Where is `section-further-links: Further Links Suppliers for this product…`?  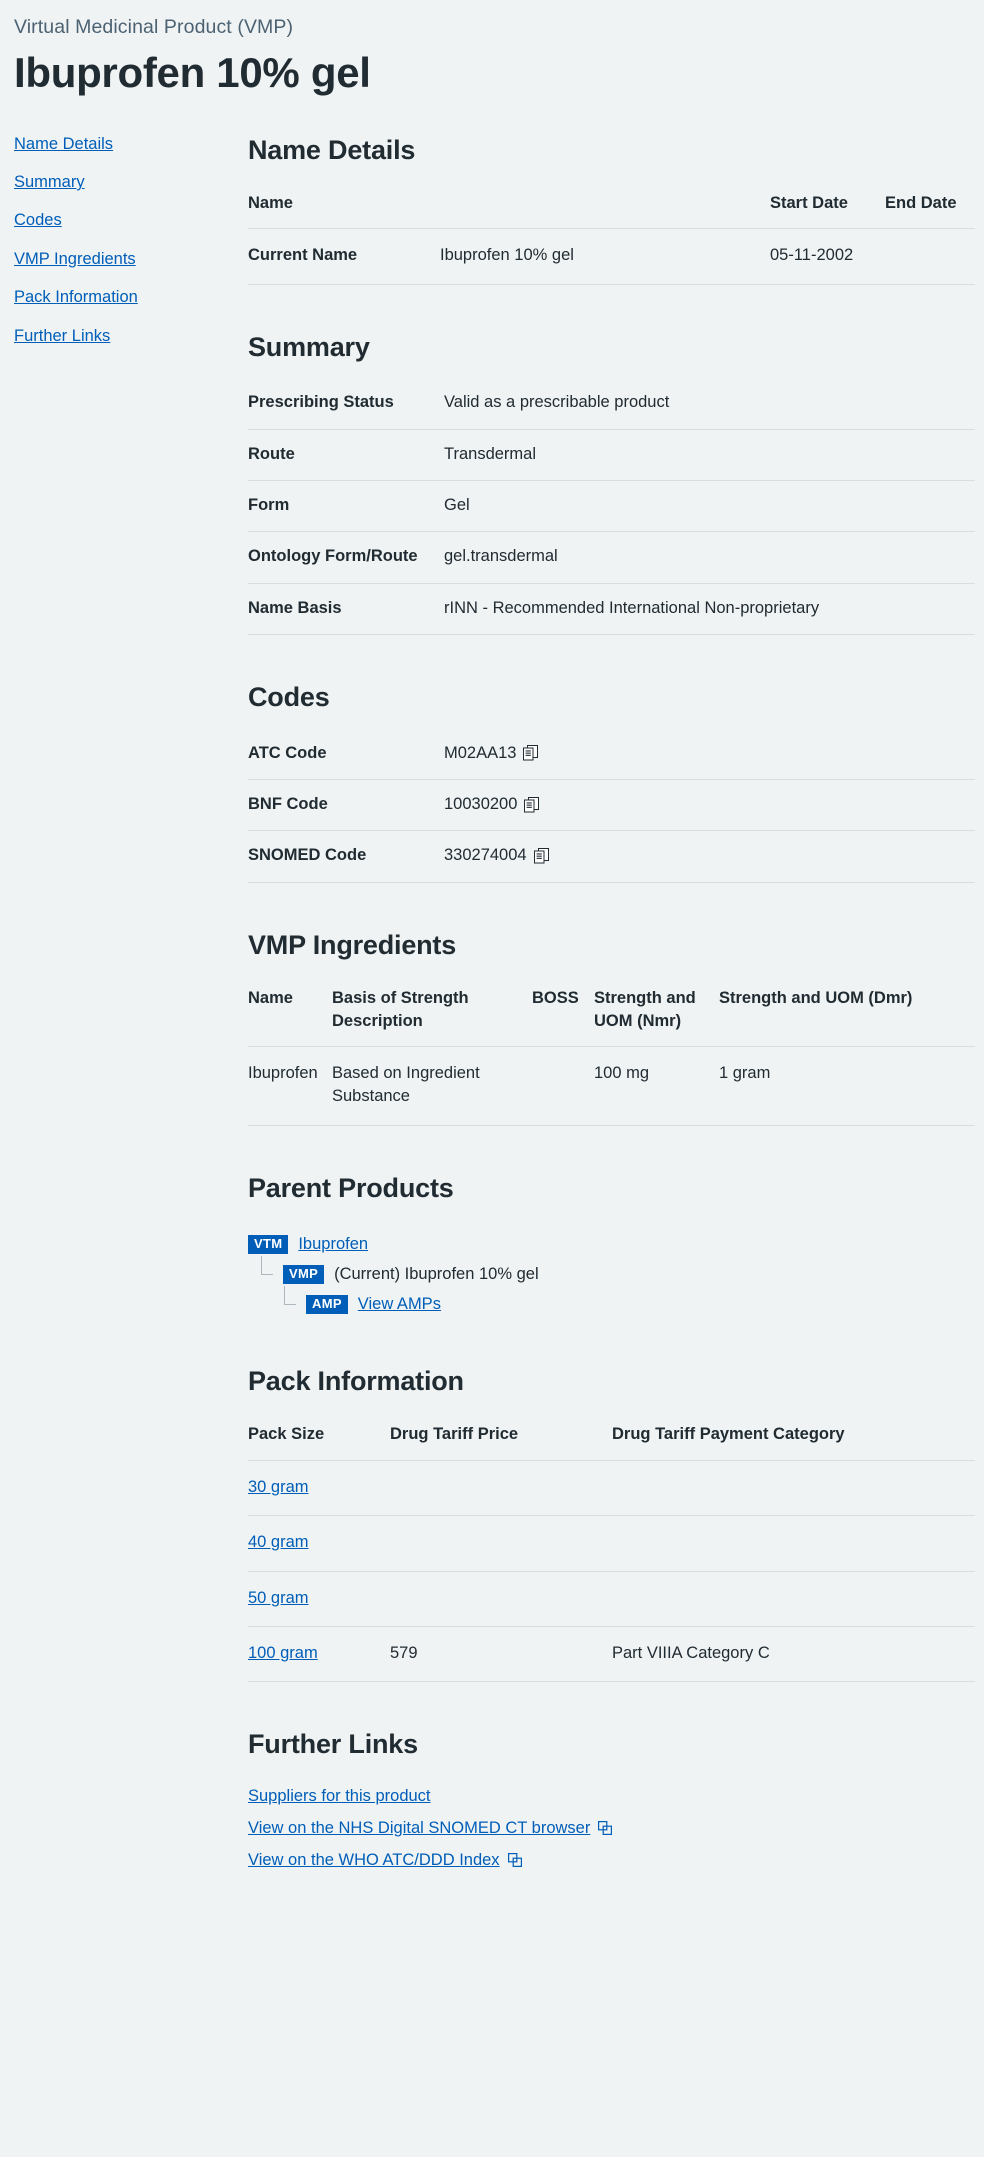
section-further-links: Further Links Suppliers for this product… is located at coordinates (611, 1798).